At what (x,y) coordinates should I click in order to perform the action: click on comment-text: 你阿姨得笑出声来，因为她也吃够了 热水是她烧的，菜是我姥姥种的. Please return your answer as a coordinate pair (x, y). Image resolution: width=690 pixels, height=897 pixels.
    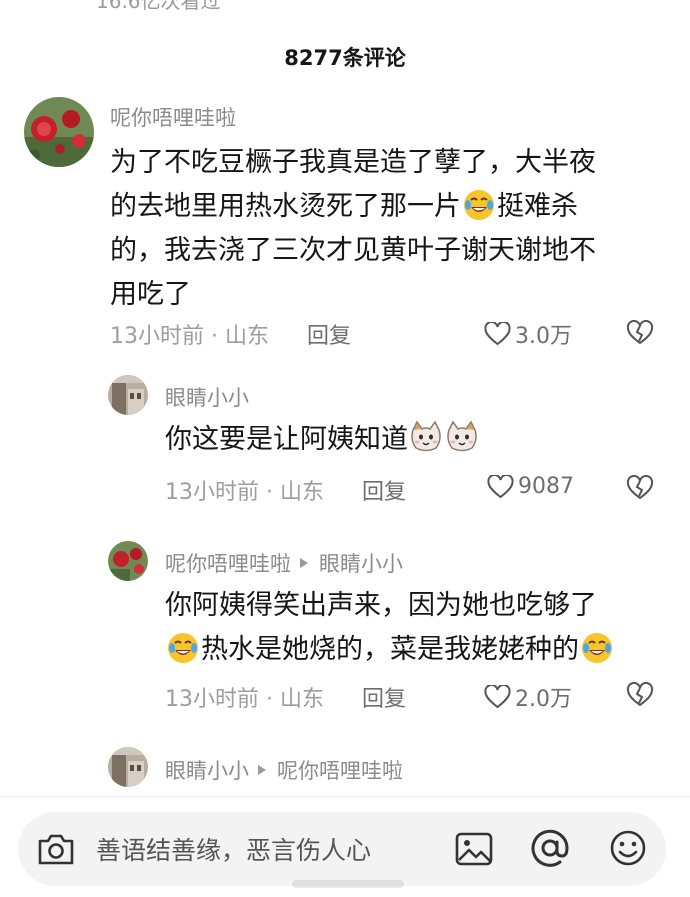
    Looking at the image, I should click on (390, 628).